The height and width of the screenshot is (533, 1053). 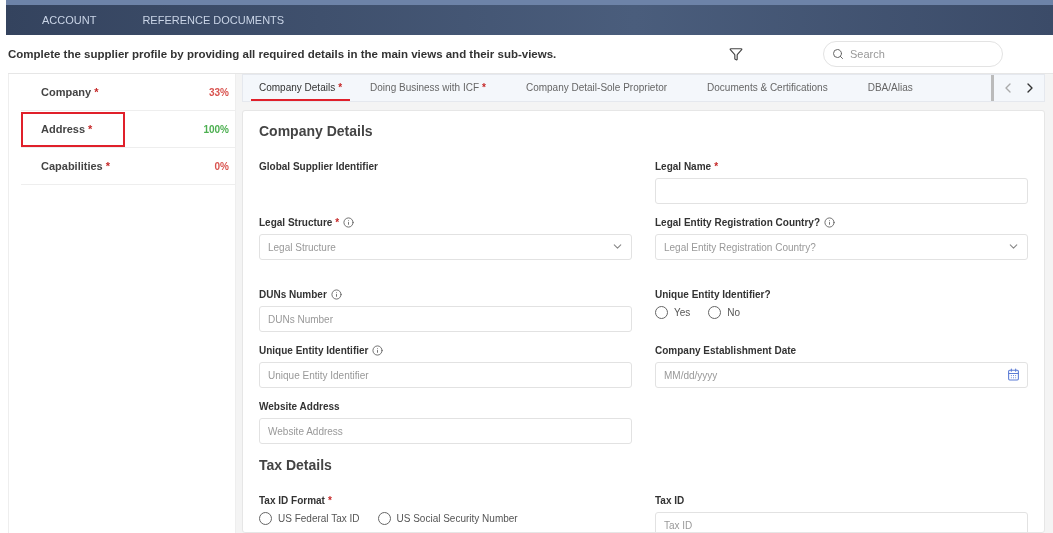 I want to click on filter-icon, so click(x=736, y=54).